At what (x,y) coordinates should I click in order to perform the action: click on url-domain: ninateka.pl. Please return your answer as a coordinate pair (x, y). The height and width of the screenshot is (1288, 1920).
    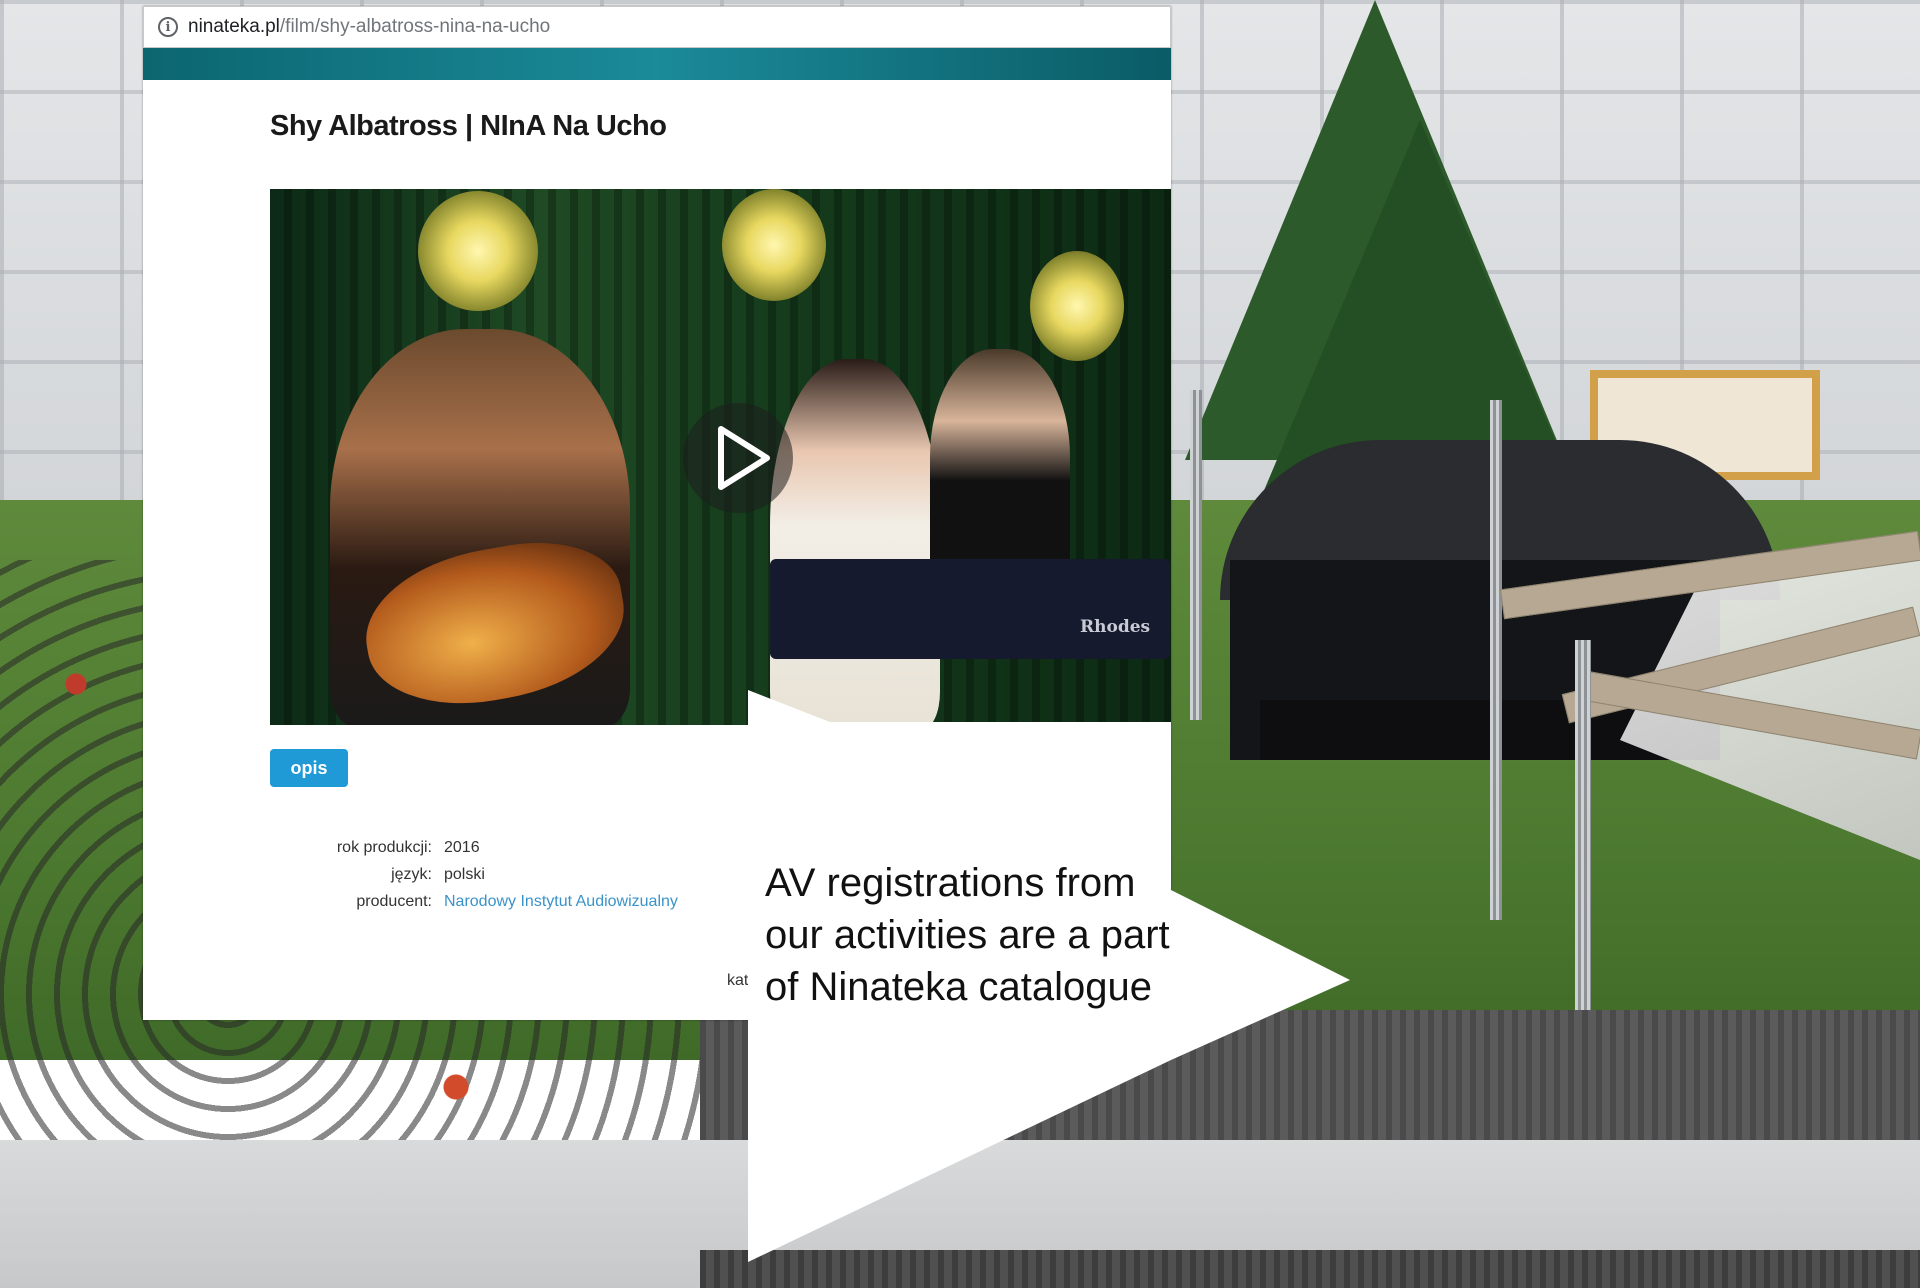
    Looking at the image, I should click on (234, 26).